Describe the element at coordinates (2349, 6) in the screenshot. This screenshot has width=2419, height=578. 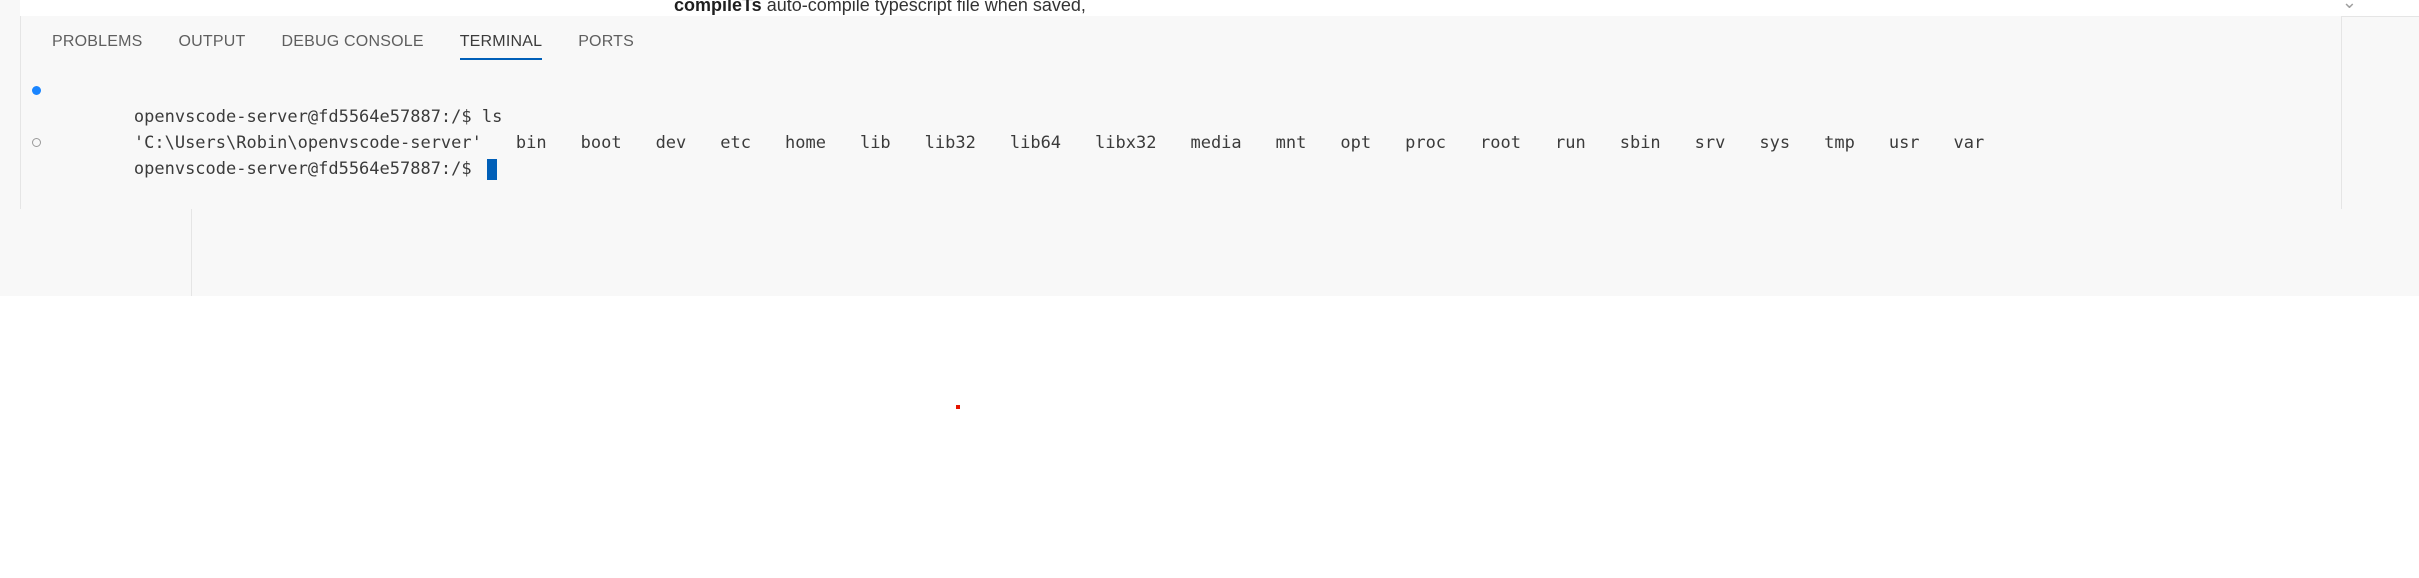
I see `chevron-down-icon: ⌄` at that location.